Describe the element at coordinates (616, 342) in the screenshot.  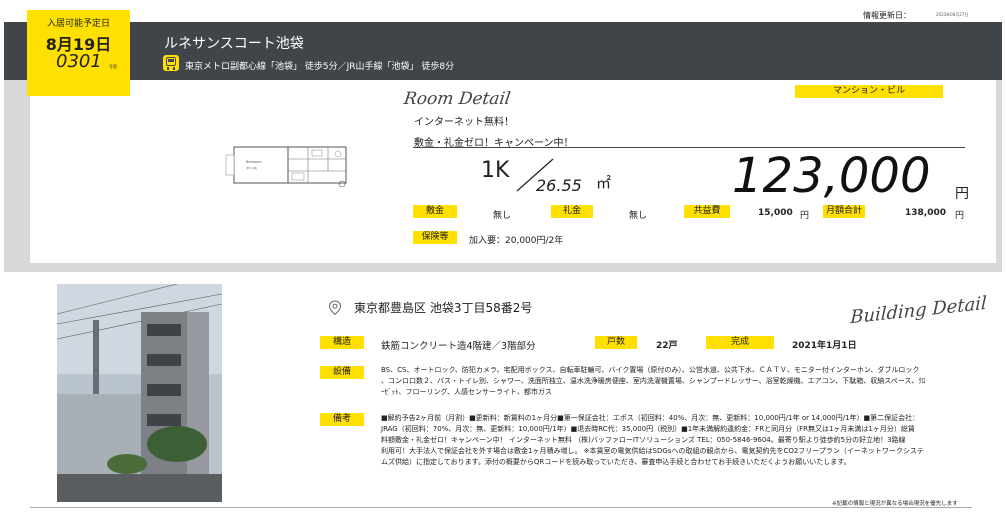
I see `units-label: 戸数` at that location.